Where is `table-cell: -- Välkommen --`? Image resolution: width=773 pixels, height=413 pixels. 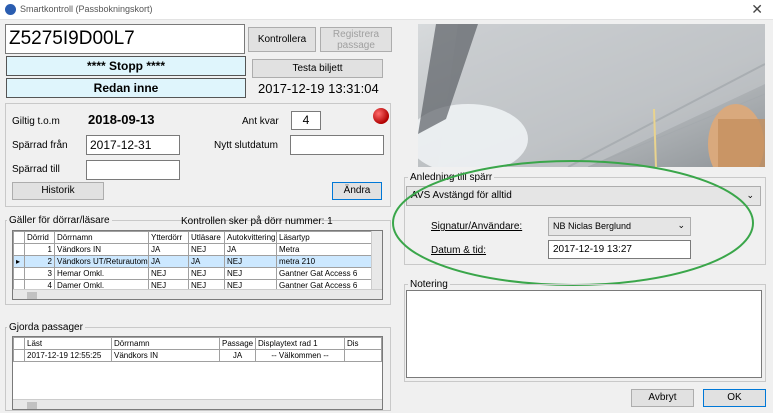
table-cell: -- Välkommen -- is located at coordinates (300, 355).